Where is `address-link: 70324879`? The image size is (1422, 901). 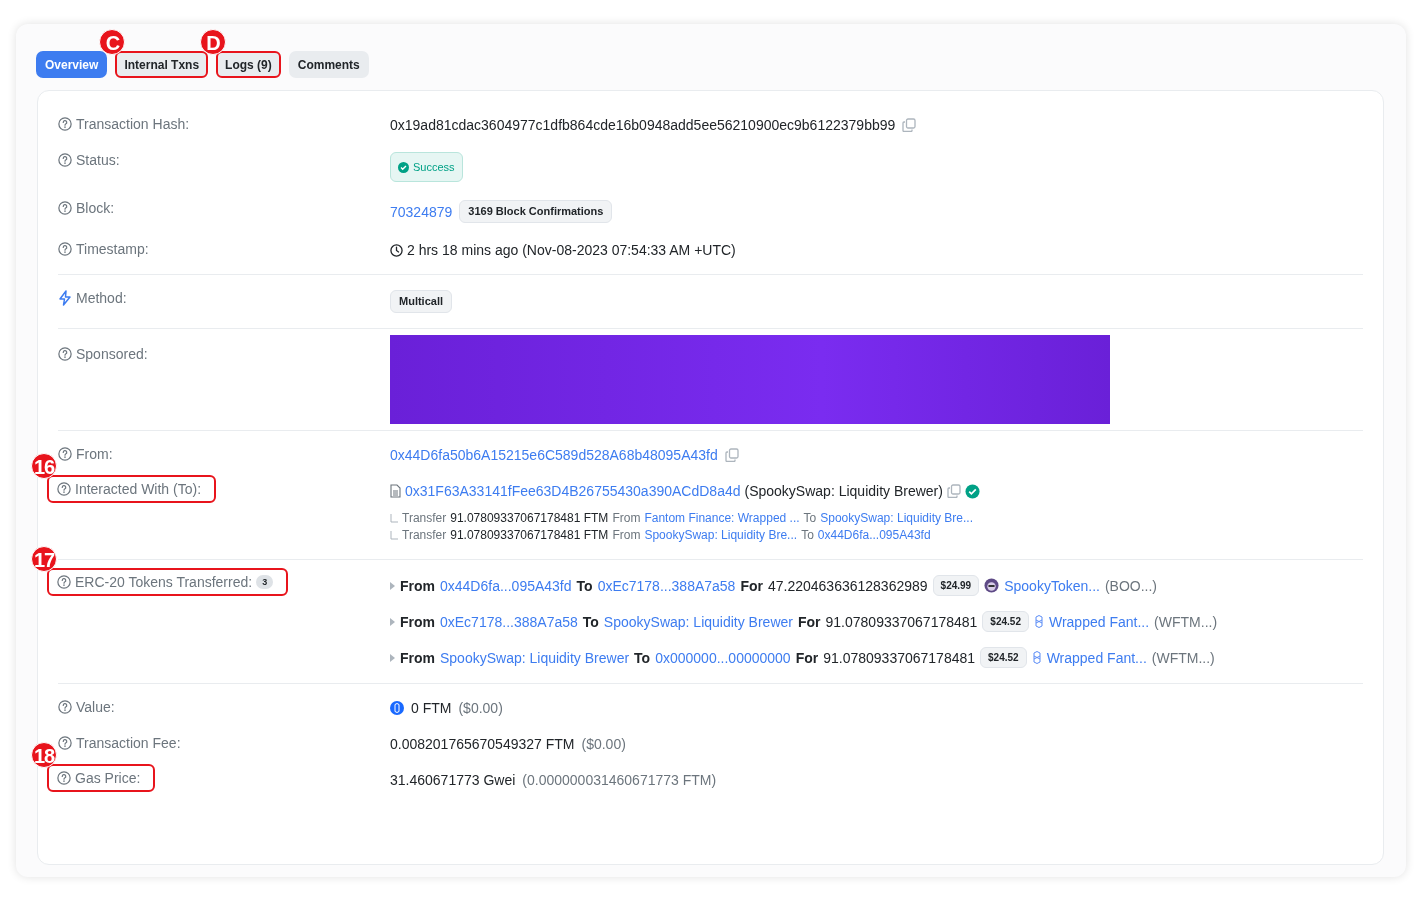
address-link: 70324879 is located at coordinates (421, 211).